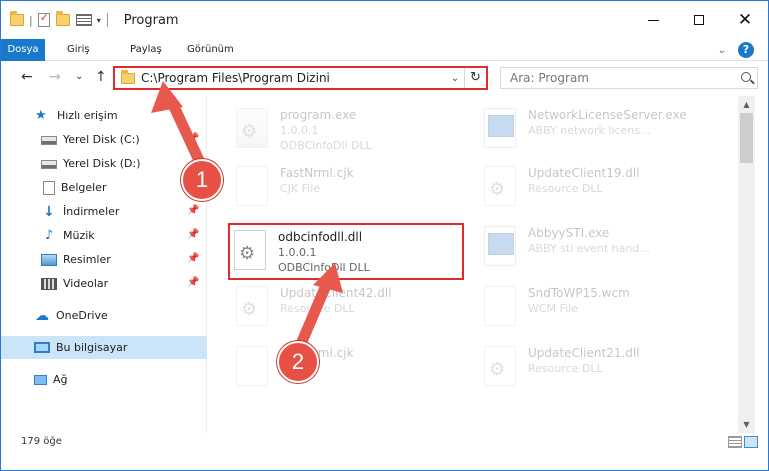  What do you see at coordinates (247, 219) in the screenshot?
I see `annotation-arrows` at bounding box center [247, 219].